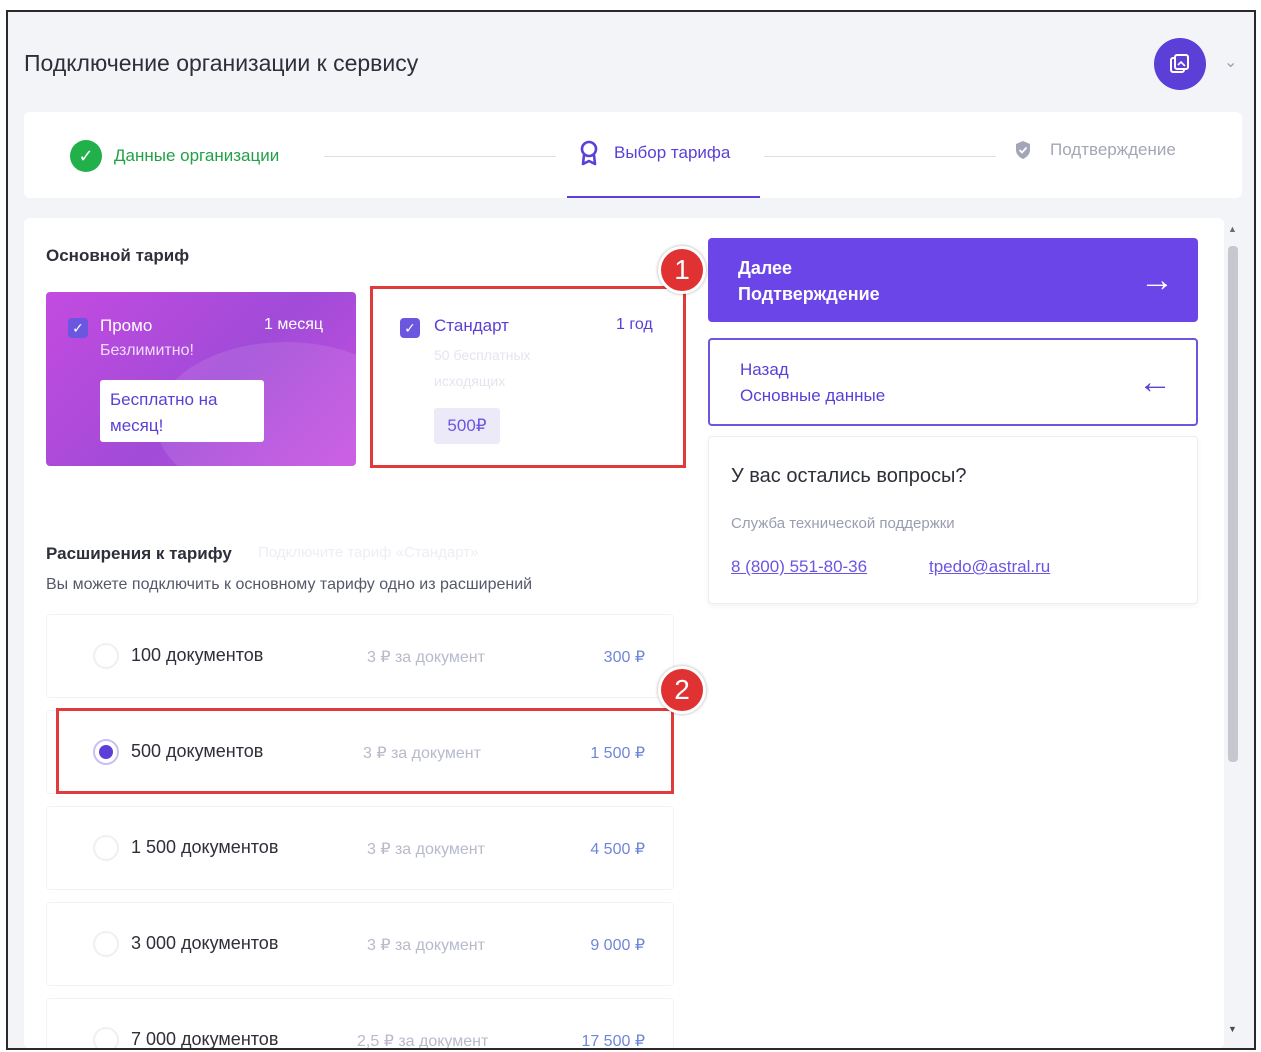 This screenshot has width=1261, height=1052. Describe the element at coordinates (221, 63) in the screenshot. I see `page-title: Подключение организации к сервису` at that location.